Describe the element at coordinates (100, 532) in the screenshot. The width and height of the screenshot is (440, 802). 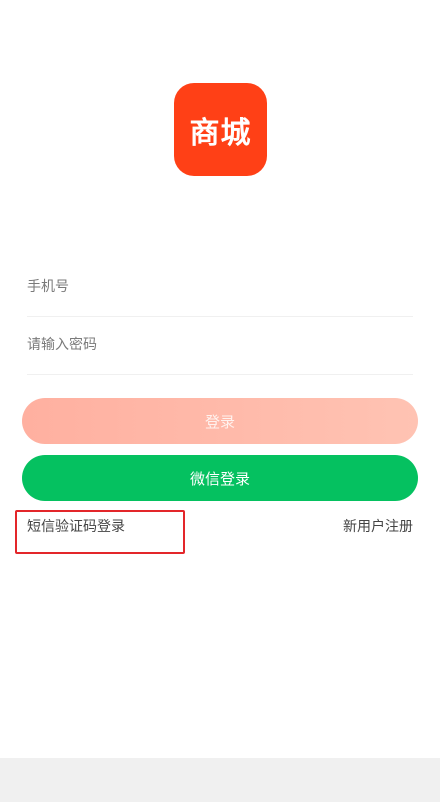
I see `highlight-box` at that location.